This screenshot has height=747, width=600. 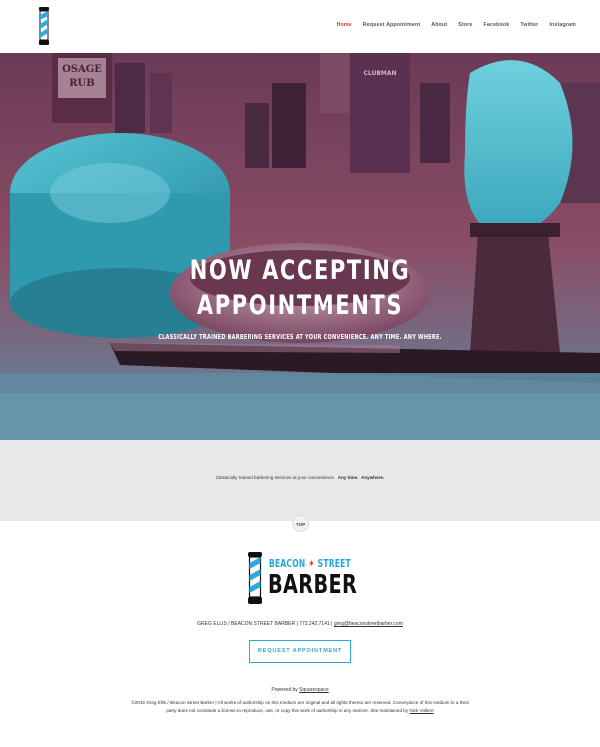 I want to click on back-to-top-button: TOP, so click(x=300, y=523).